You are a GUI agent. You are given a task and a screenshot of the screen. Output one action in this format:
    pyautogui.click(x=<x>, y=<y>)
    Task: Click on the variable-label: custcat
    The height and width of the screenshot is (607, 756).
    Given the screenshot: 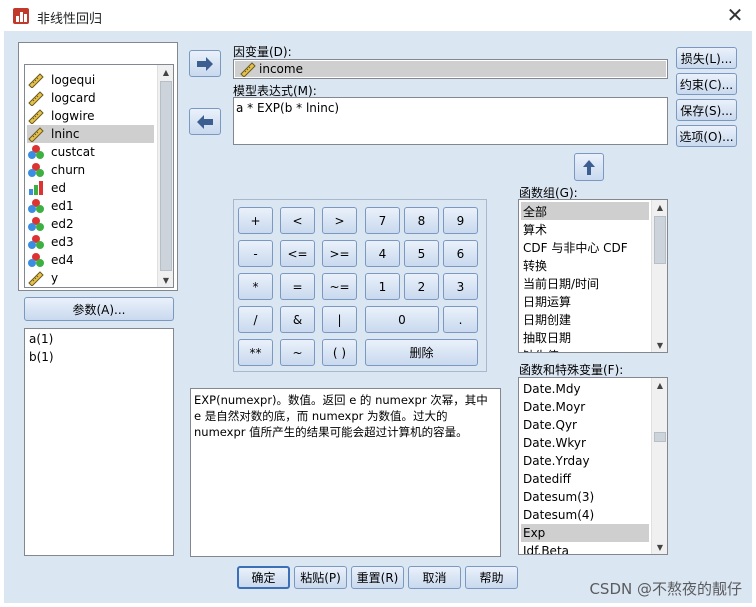 What is the action you would take?
    pyautogui.click(x=73, y=152)
    